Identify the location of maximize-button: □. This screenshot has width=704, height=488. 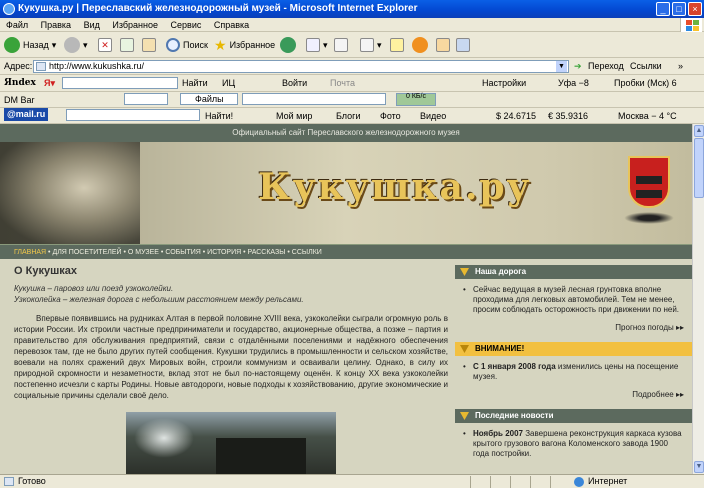
(679, 9).